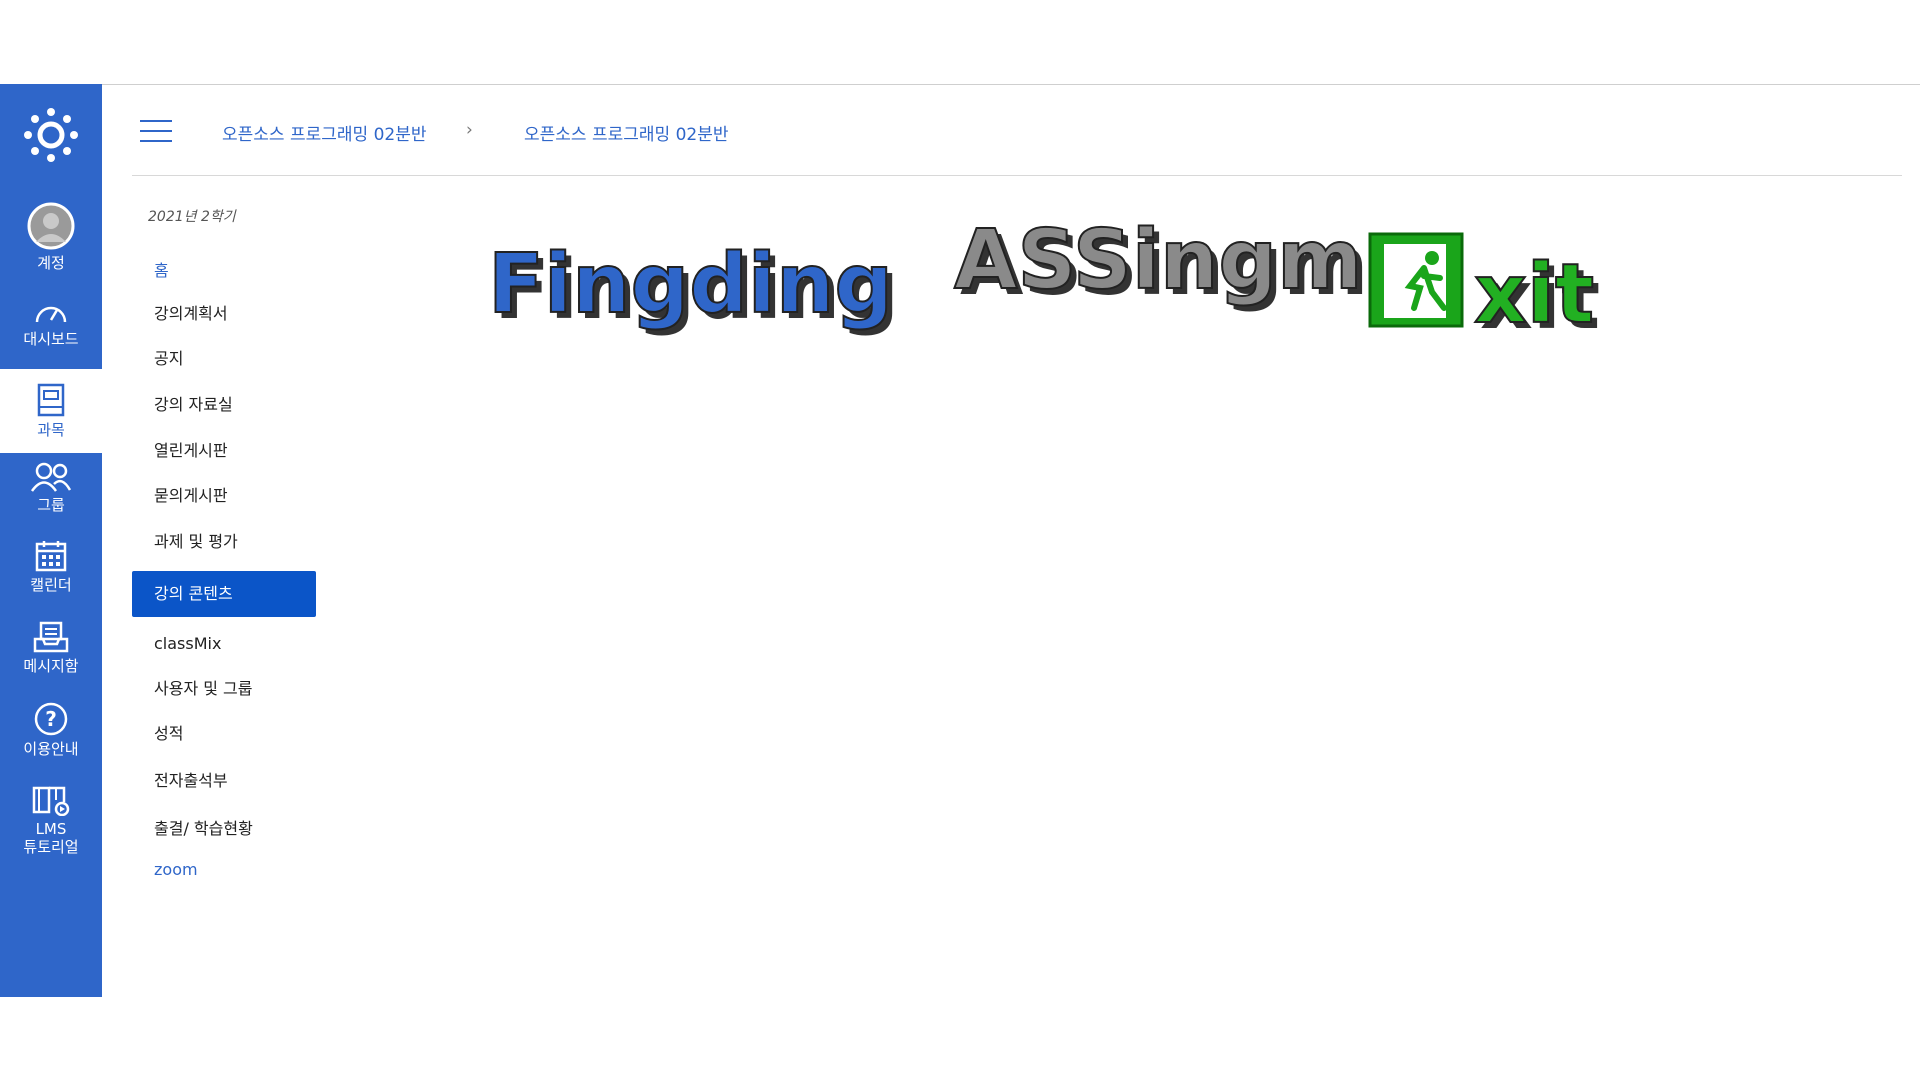  Describe the element at coordinates (224, 271) in the screenshot. I see `course-nav-item: 홈` at that location.